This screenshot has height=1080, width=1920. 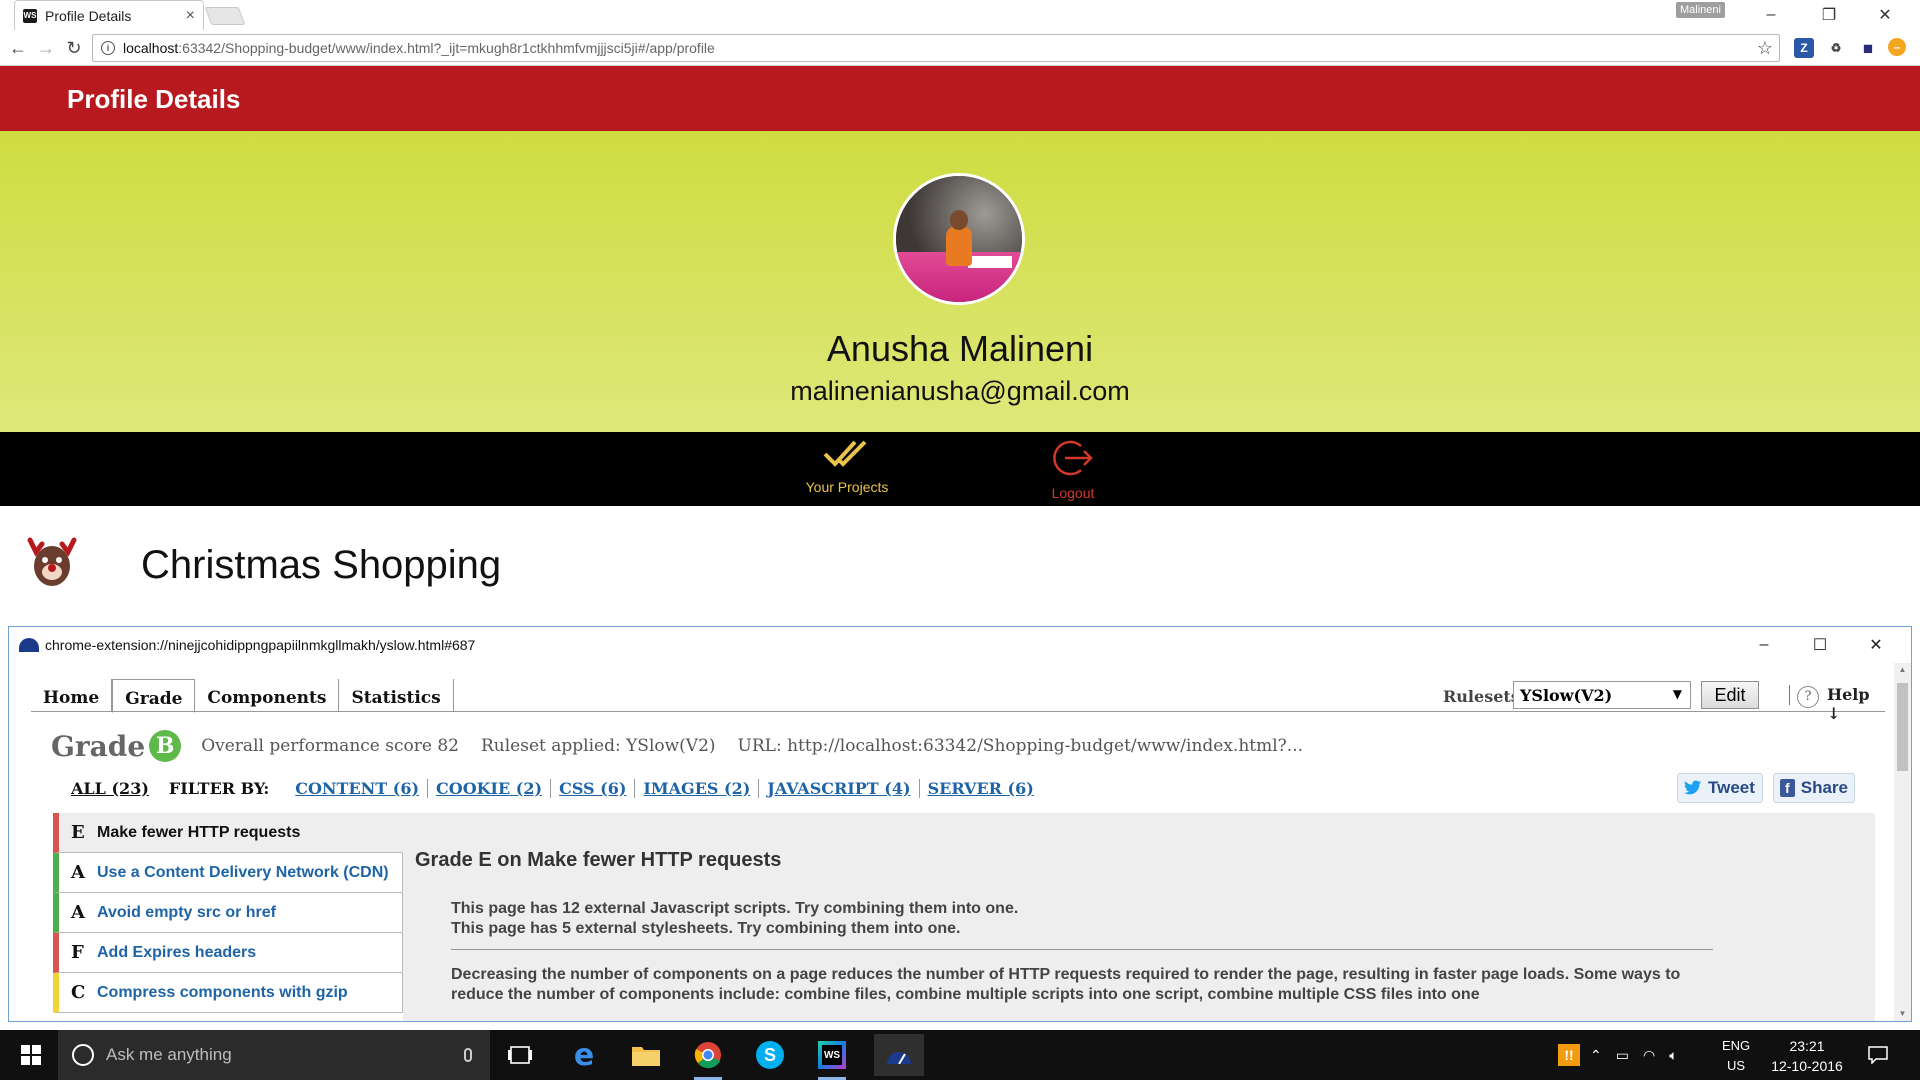 I want to click on rule-title: Make fewer HTTP requests, so click(x=199, y=832).